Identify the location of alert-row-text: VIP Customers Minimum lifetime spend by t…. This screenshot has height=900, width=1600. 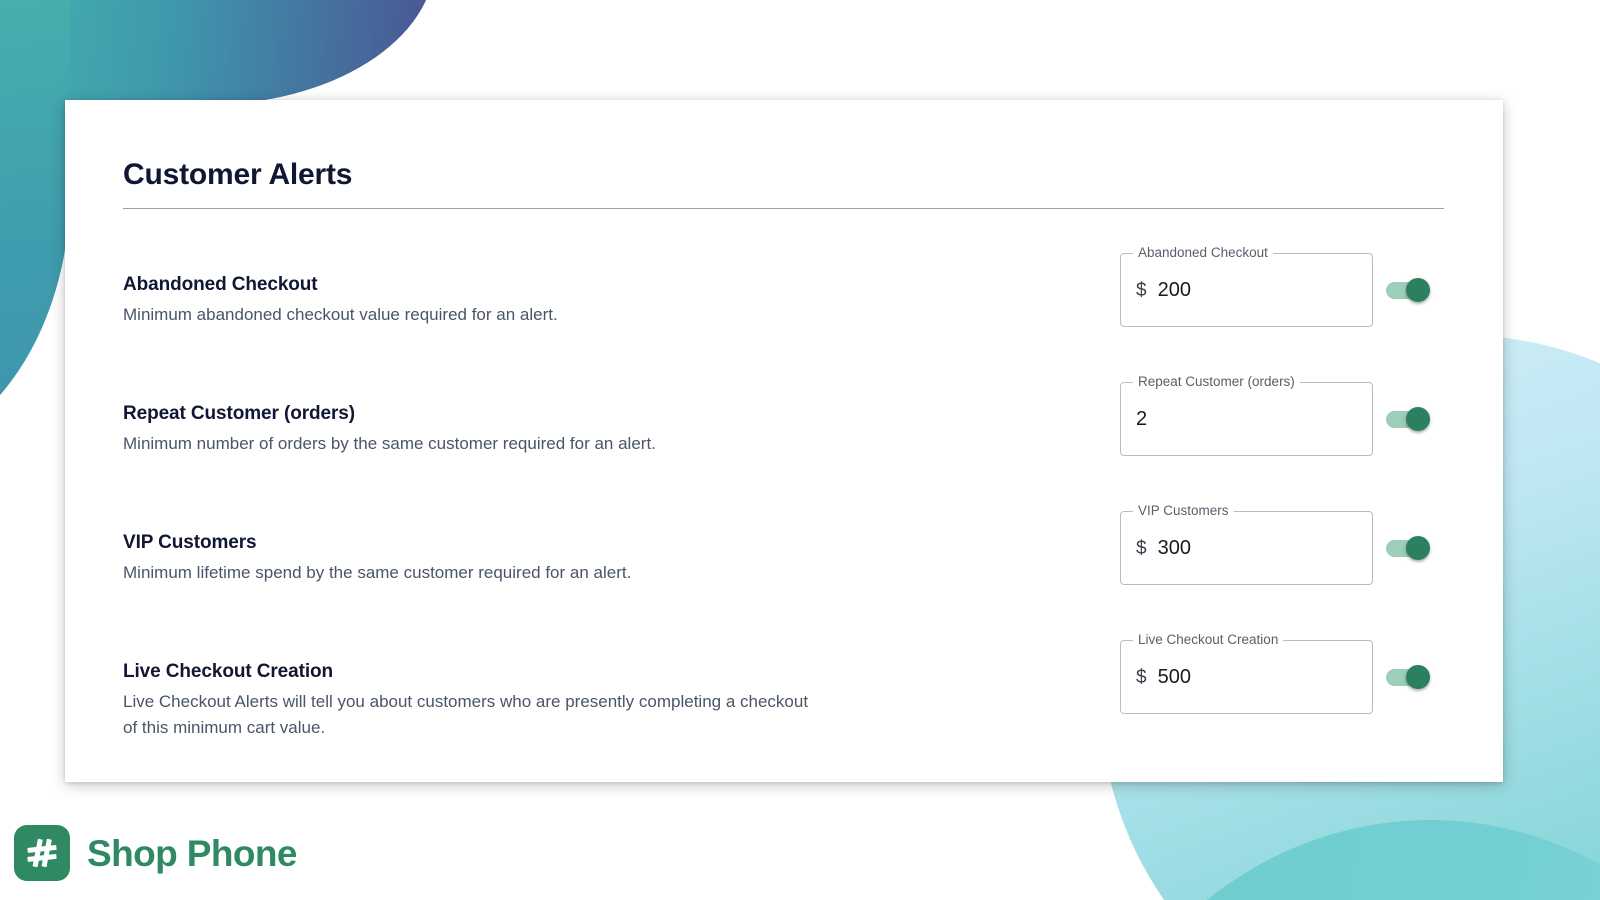
(603, 548).